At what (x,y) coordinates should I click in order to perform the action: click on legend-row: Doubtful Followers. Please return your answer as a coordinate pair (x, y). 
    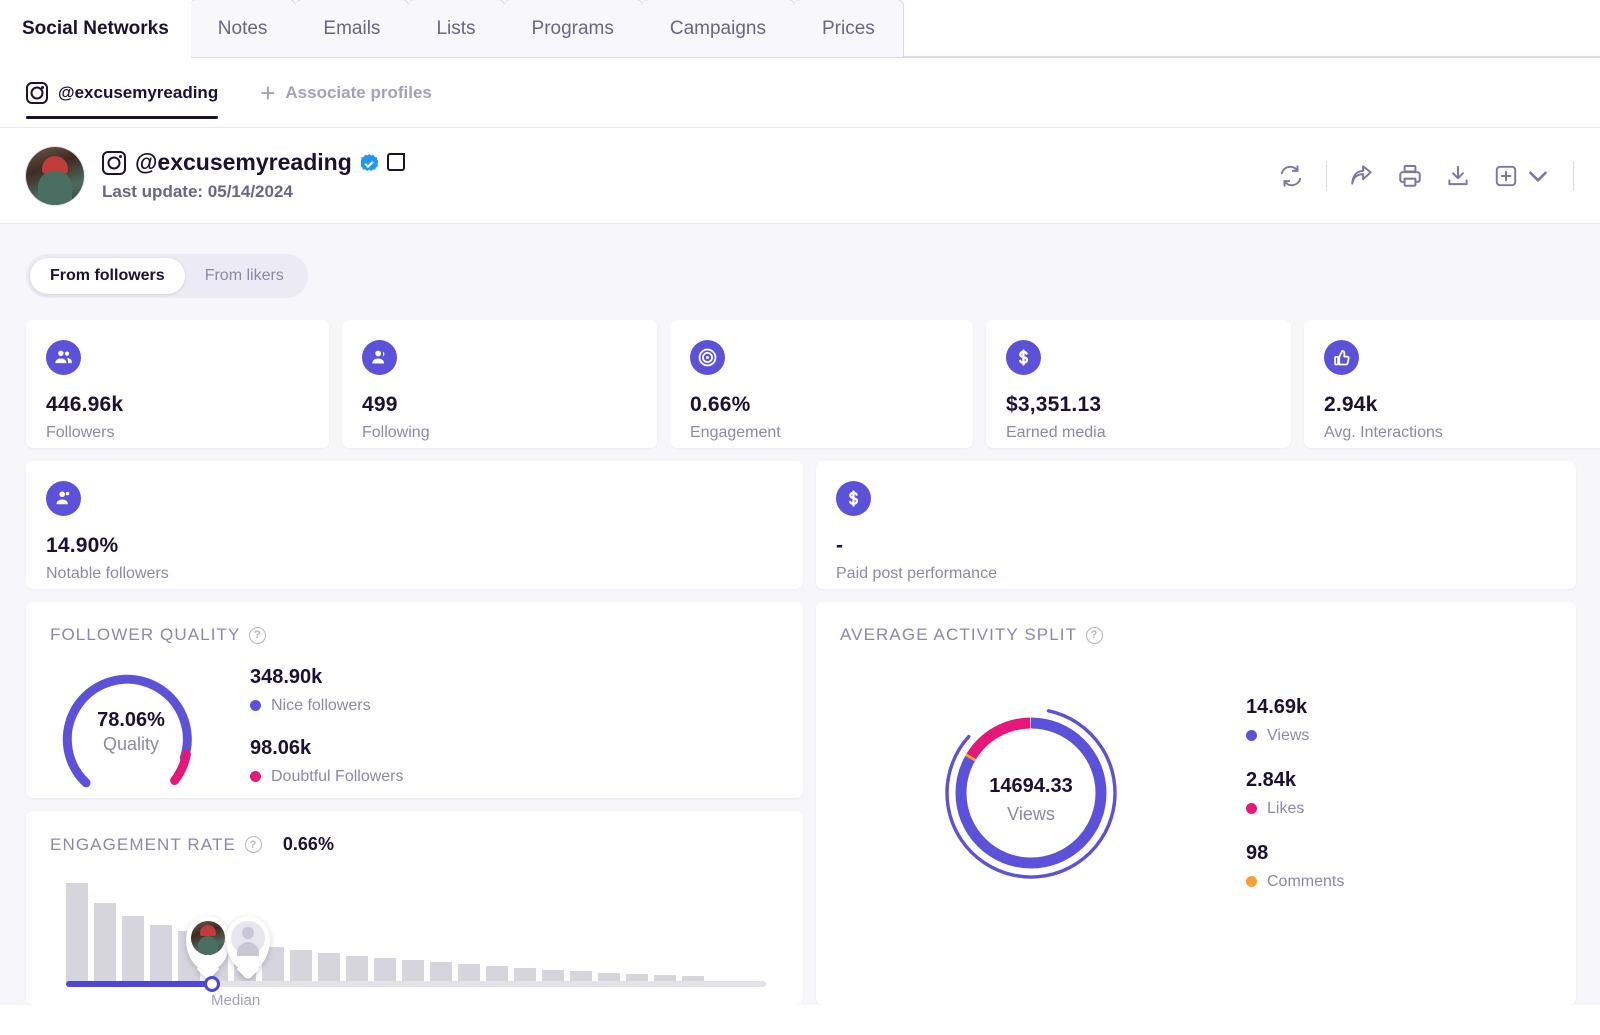
    Looking at the image, I should click on (327, 777).